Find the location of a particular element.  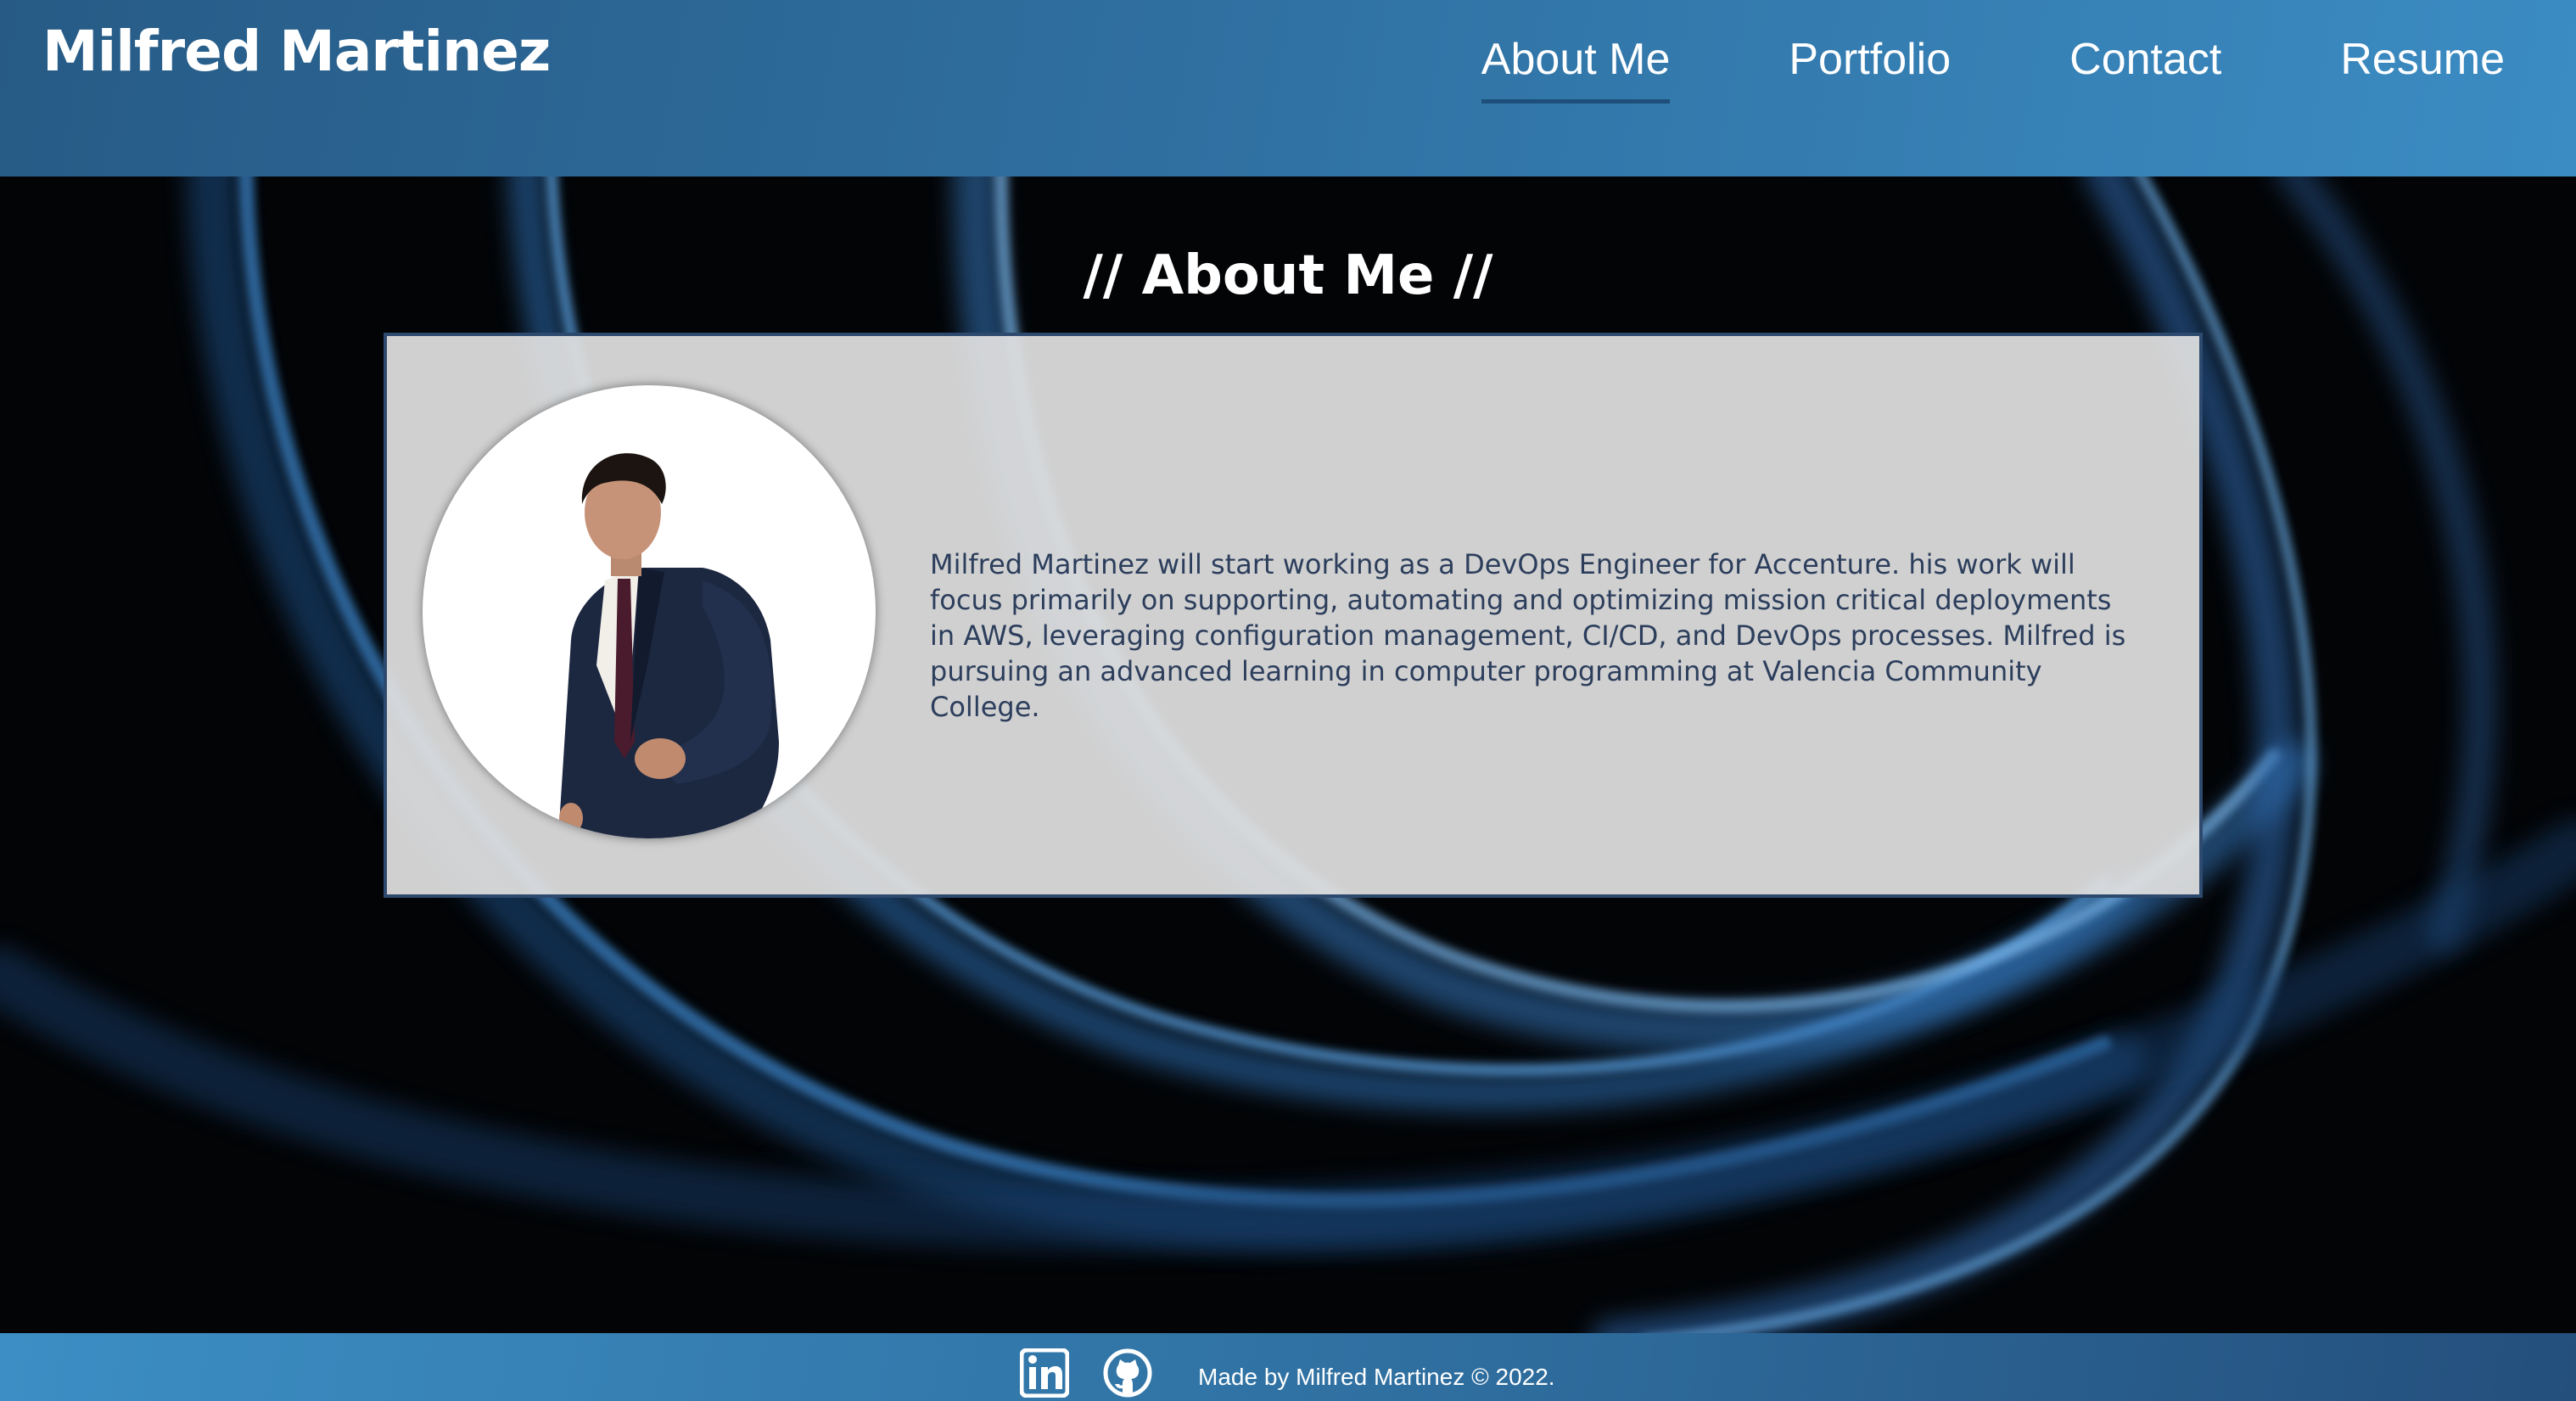

footer-credit: Made by Milfred Martinez © 2022. is located at coordinates (1377, 1377).